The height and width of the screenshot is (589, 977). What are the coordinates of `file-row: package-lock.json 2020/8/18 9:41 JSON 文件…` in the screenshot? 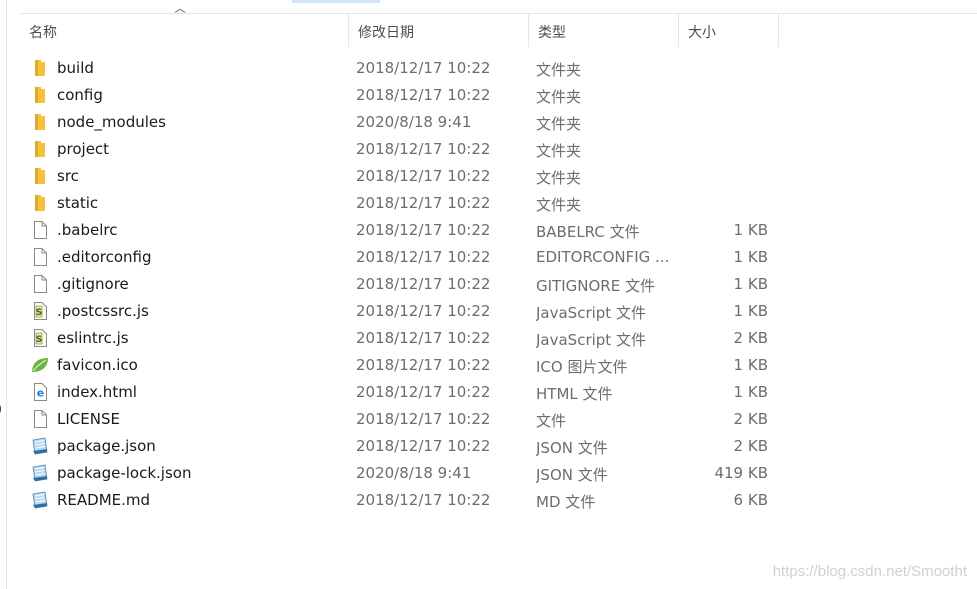 It's located at (488, 473).